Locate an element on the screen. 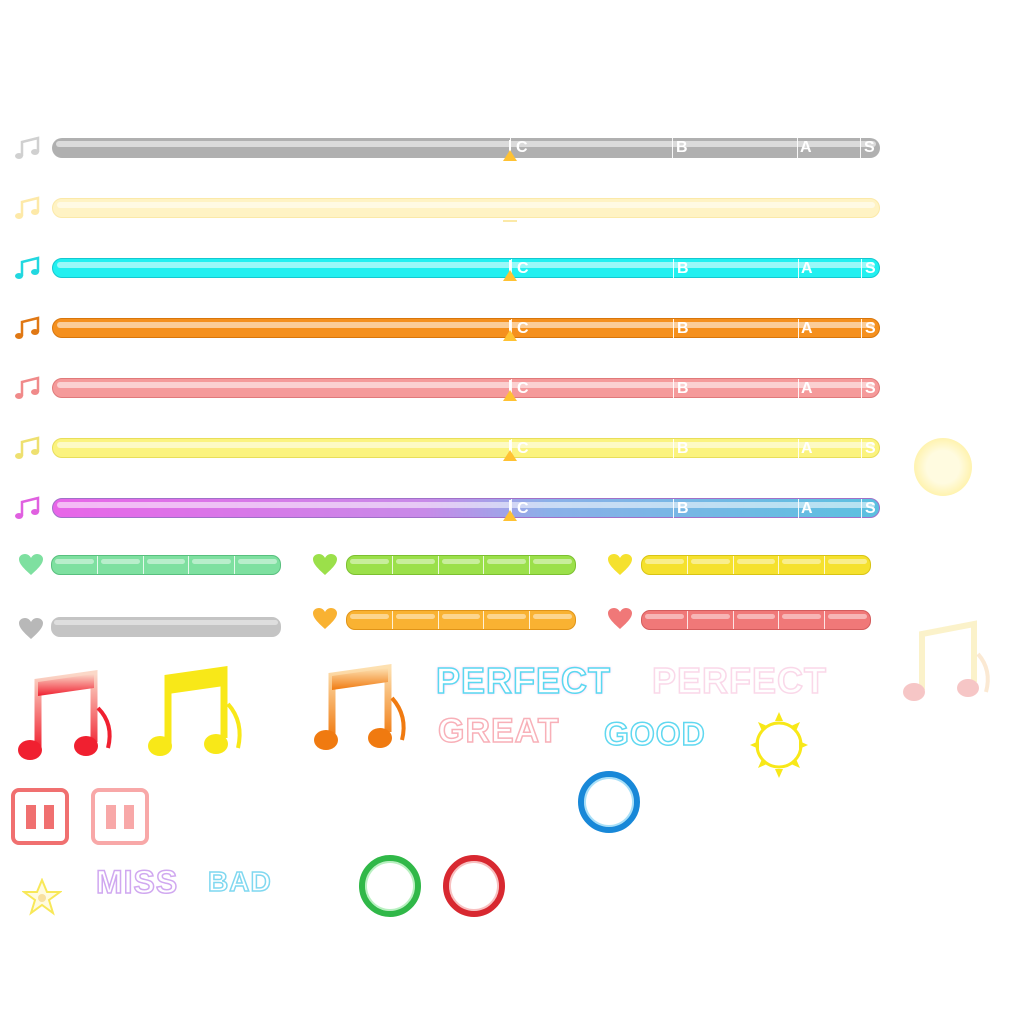 This screenshot has height=1024, width=1024. score-gauge-cyan: C B A S is located at coordinates (466, 268).